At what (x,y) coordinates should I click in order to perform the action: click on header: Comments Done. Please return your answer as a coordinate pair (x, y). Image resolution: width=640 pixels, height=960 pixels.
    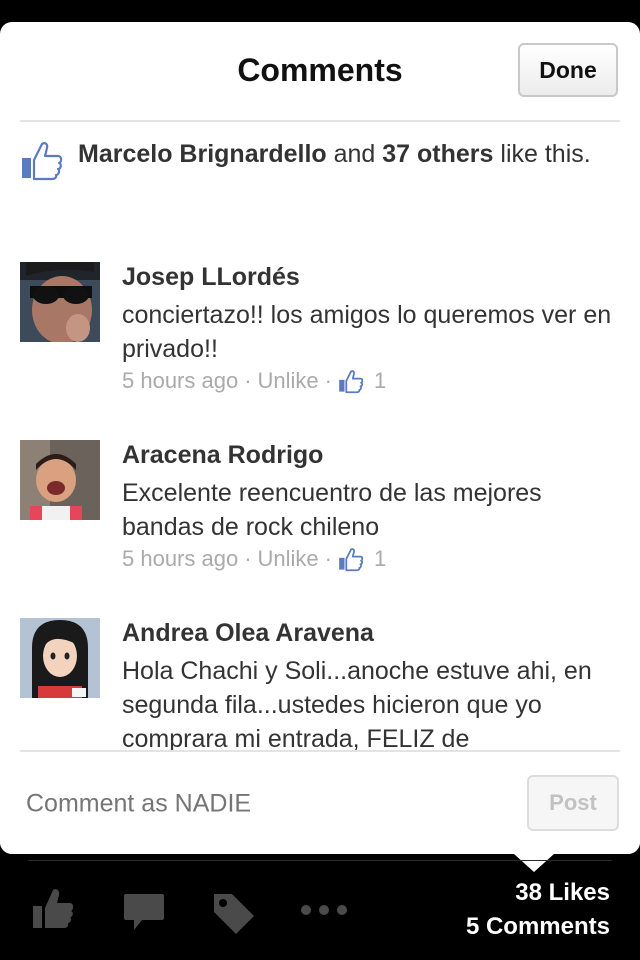
    Looking at the image, I should click on (320, 71).